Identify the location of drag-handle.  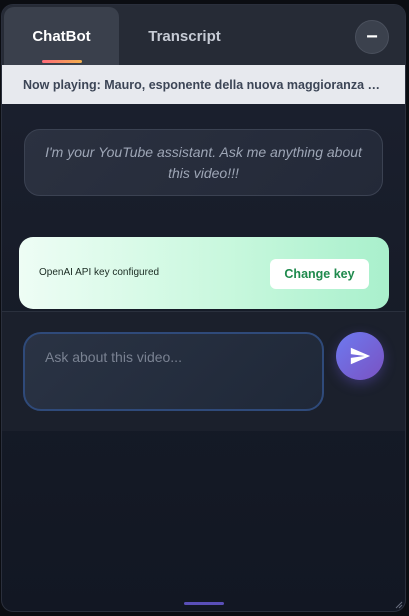
(204, 603).